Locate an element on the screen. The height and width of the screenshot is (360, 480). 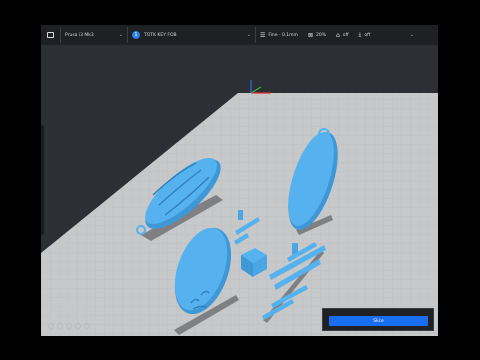
infill-label: 20% is located at coordinates (320, 35).